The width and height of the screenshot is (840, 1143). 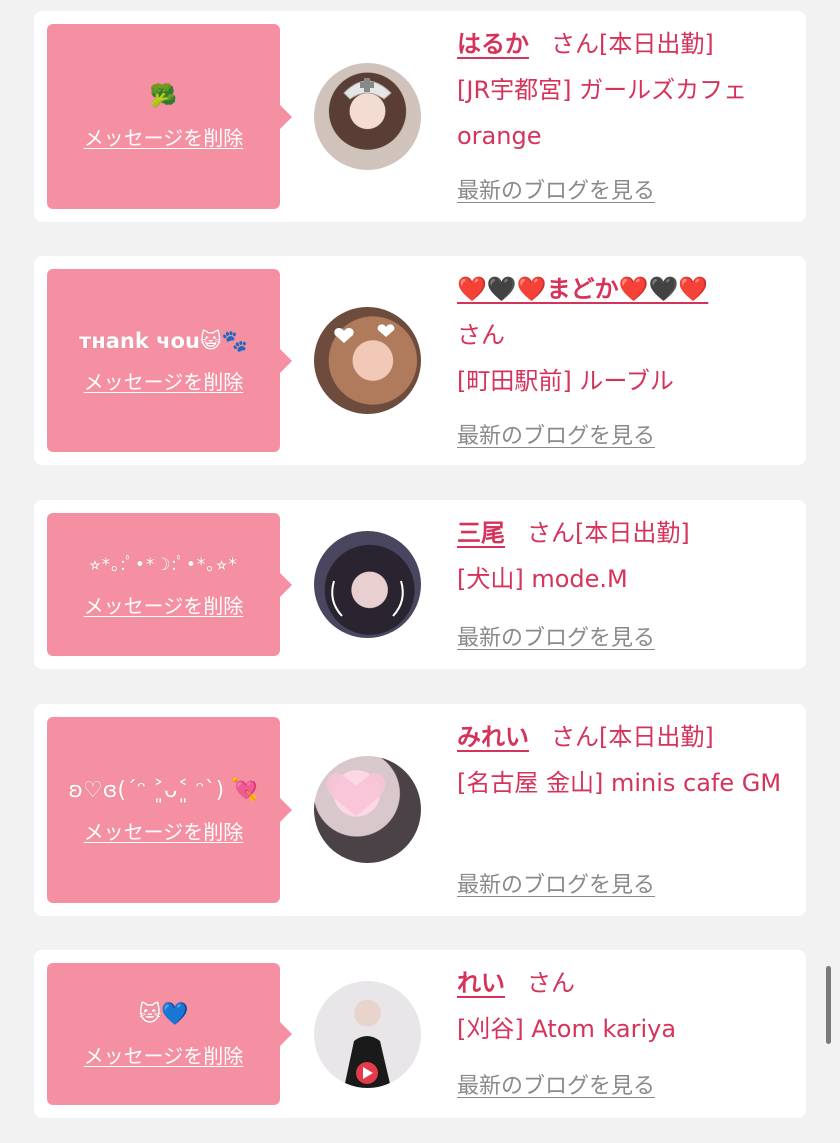 I want to click on nurse-cap-icon, so click(x=367, y=89).